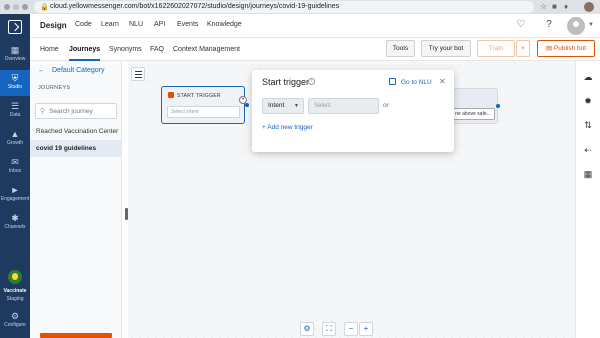 Image resolution: width=600 pixels, height=338 pixels. I want to click on start-trigger-node: START TRIGGER Select intent •, so click(204, 105).